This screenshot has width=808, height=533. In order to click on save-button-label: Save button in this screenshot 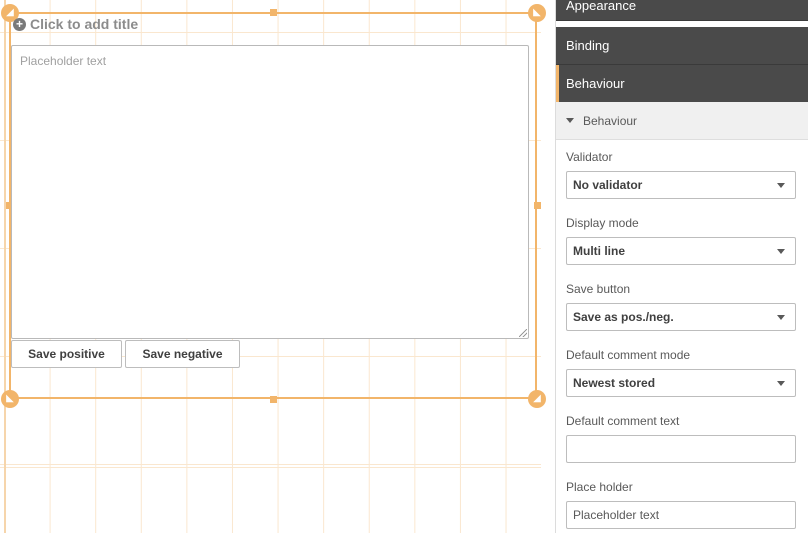, I will do `click(598, 289)`.